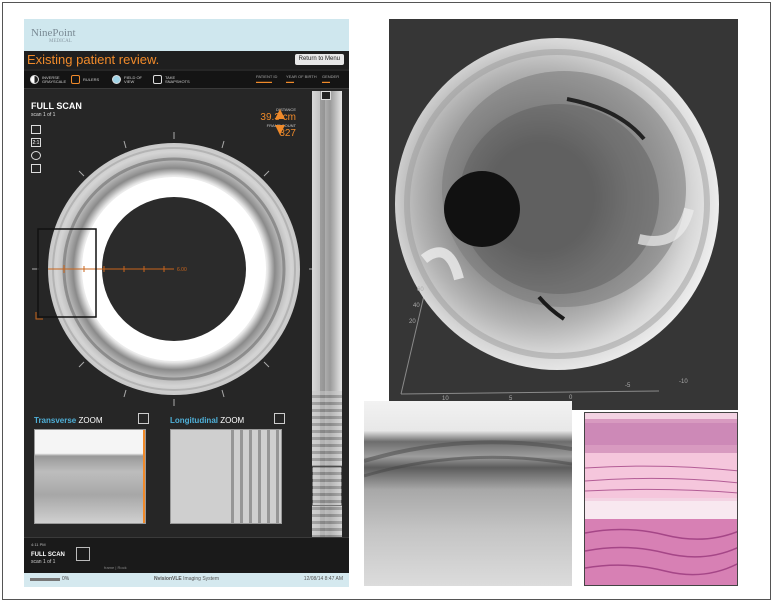 This screenshot has width=775, height=604. I want to click on longitudinal-zoom-rest: ZOOM, so click(231, 420).